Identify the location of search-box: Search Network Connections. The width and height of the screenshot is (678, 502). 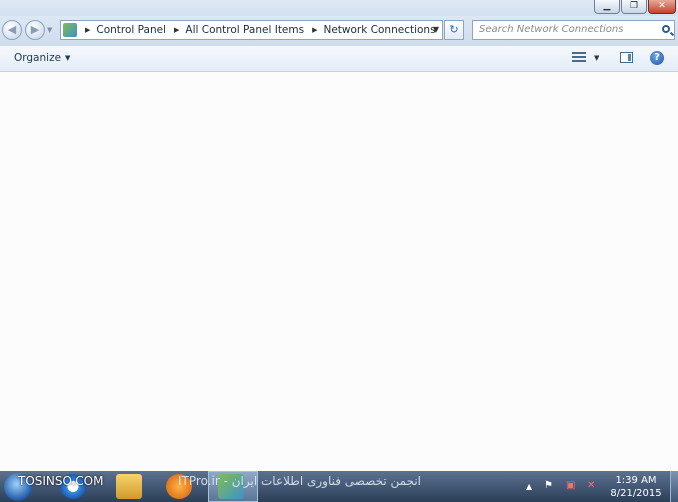
(573, 30).